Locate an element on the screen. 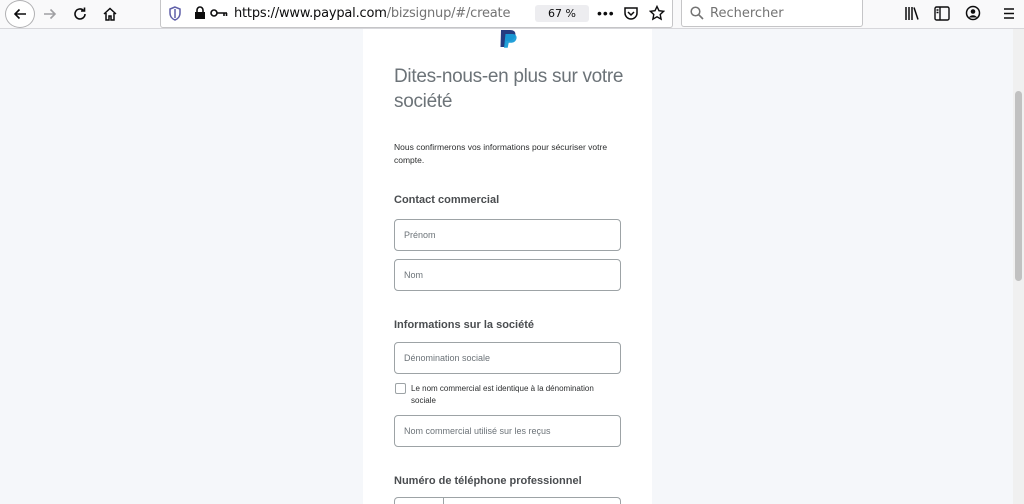 Image resolution: width=1024 pixels, height=504 pixels. section-heading-company: Informations sur la société is located at coordinates (464, 325).